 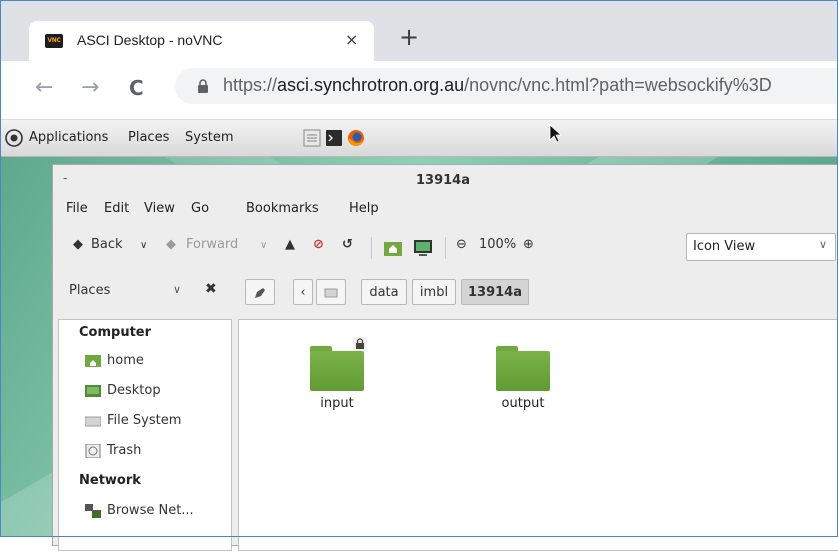 What do you see at coordinates (209, 137) in the screenshot?
I see `panel-menu-system: System` at bounding box center [209, 137].